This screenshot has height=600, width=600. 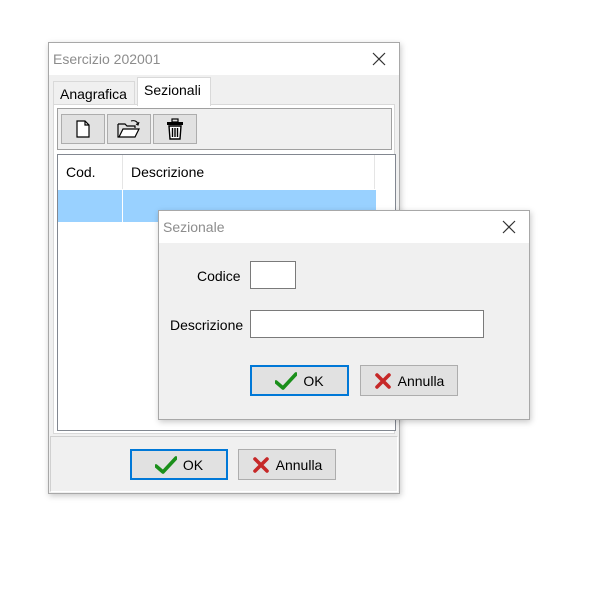 I want to click on main-cancel-button: Annulla, so click(x=287, y=464).